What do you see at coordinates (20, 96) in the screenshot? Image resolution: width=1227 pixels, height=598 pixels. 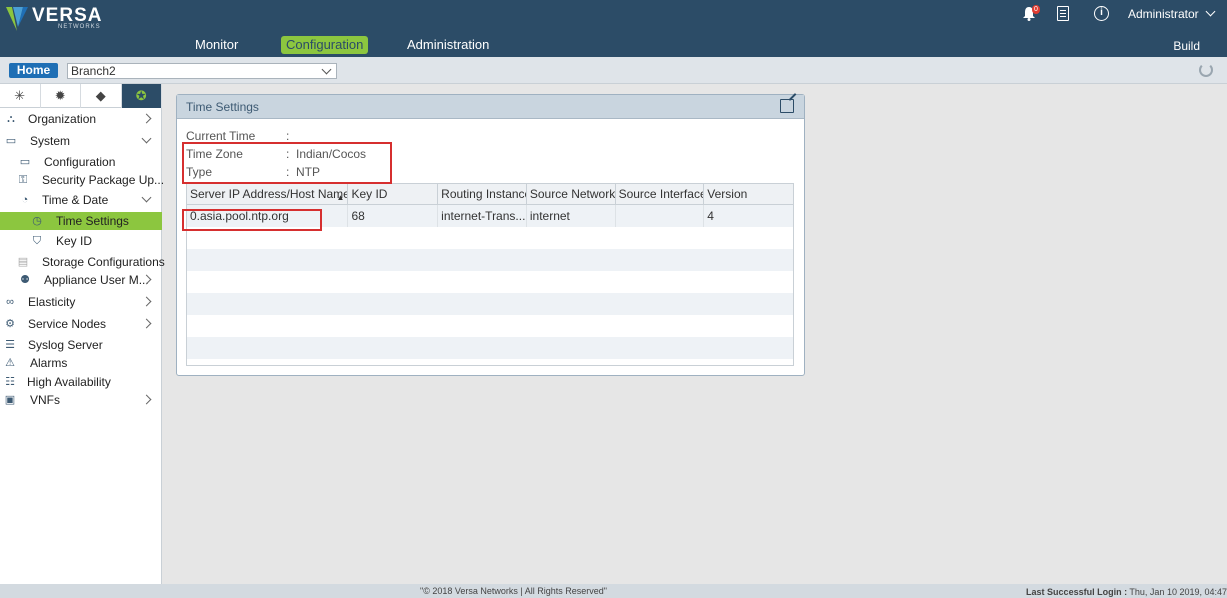 I see `network-icon: ✳` at bounding box center [20, 96].